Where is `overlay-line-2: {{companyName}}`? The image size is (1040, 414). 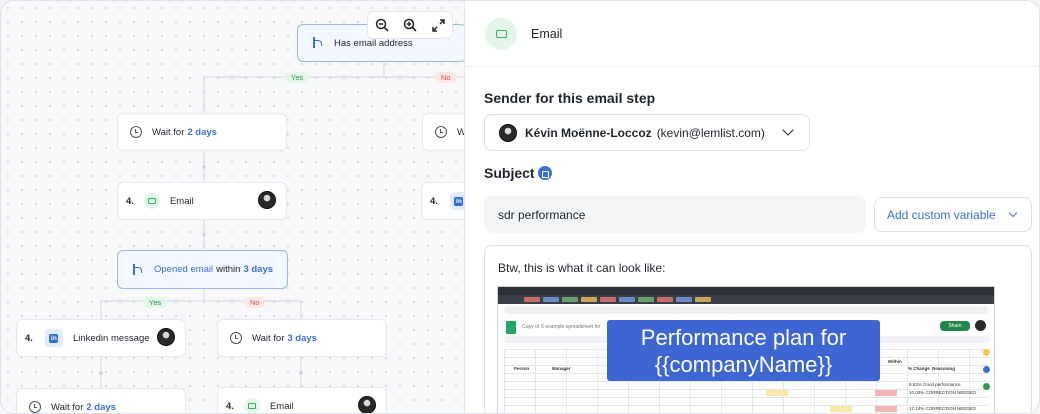
overlay-line-2: {{companyName}} is located at coordinates (743, 364).